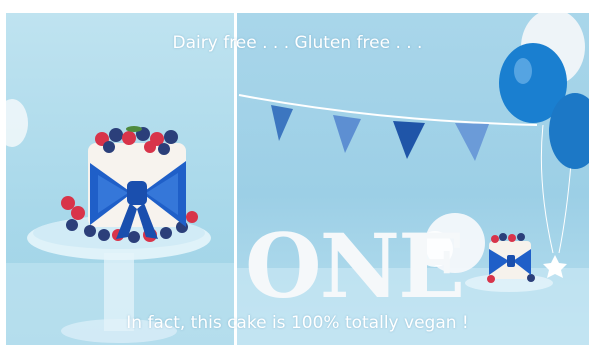  I want to click on balloon-highlight, so click(523, 71).